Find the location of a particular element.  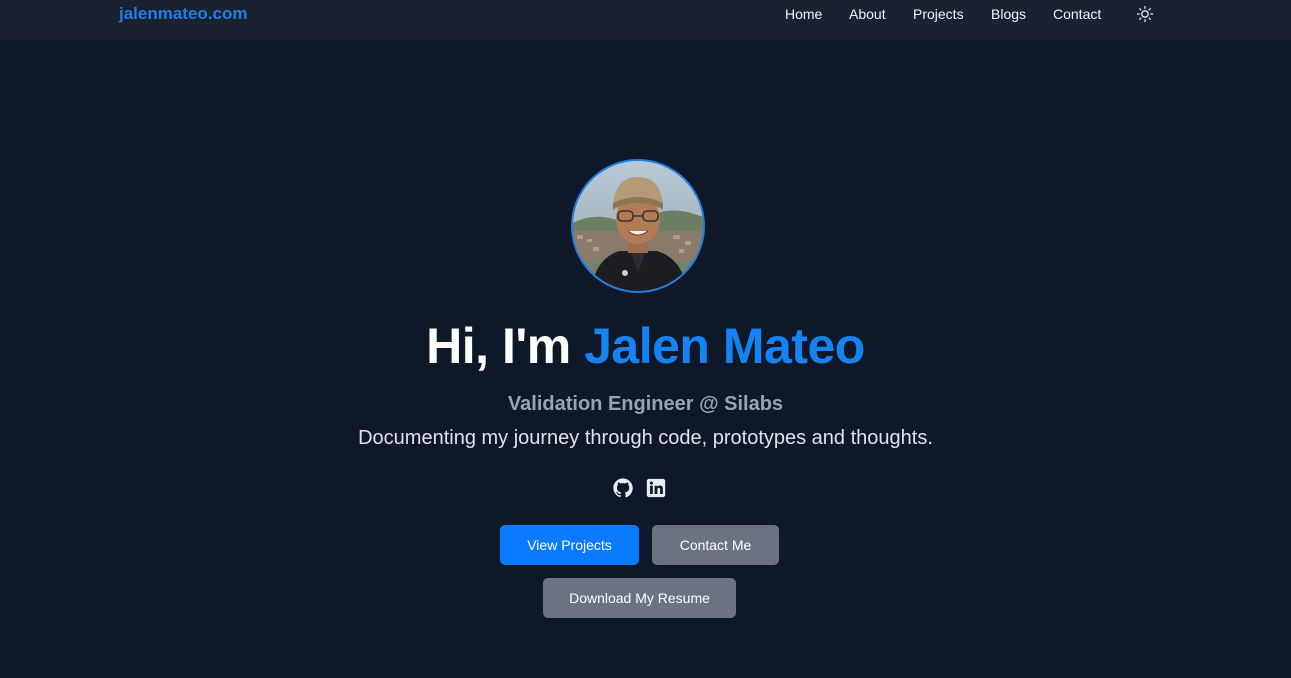

profile-photo is located at coordinates (638, 226).